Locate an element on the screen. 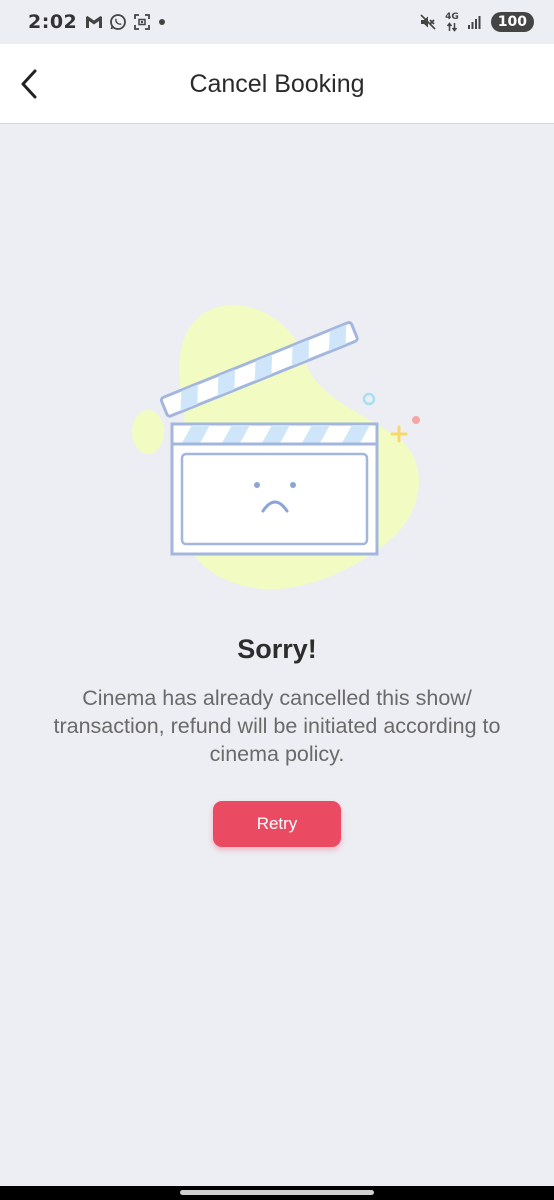 The height and width of the screenshot is (1200, 554). sparkle-pink is located at coordinates (416, 420).